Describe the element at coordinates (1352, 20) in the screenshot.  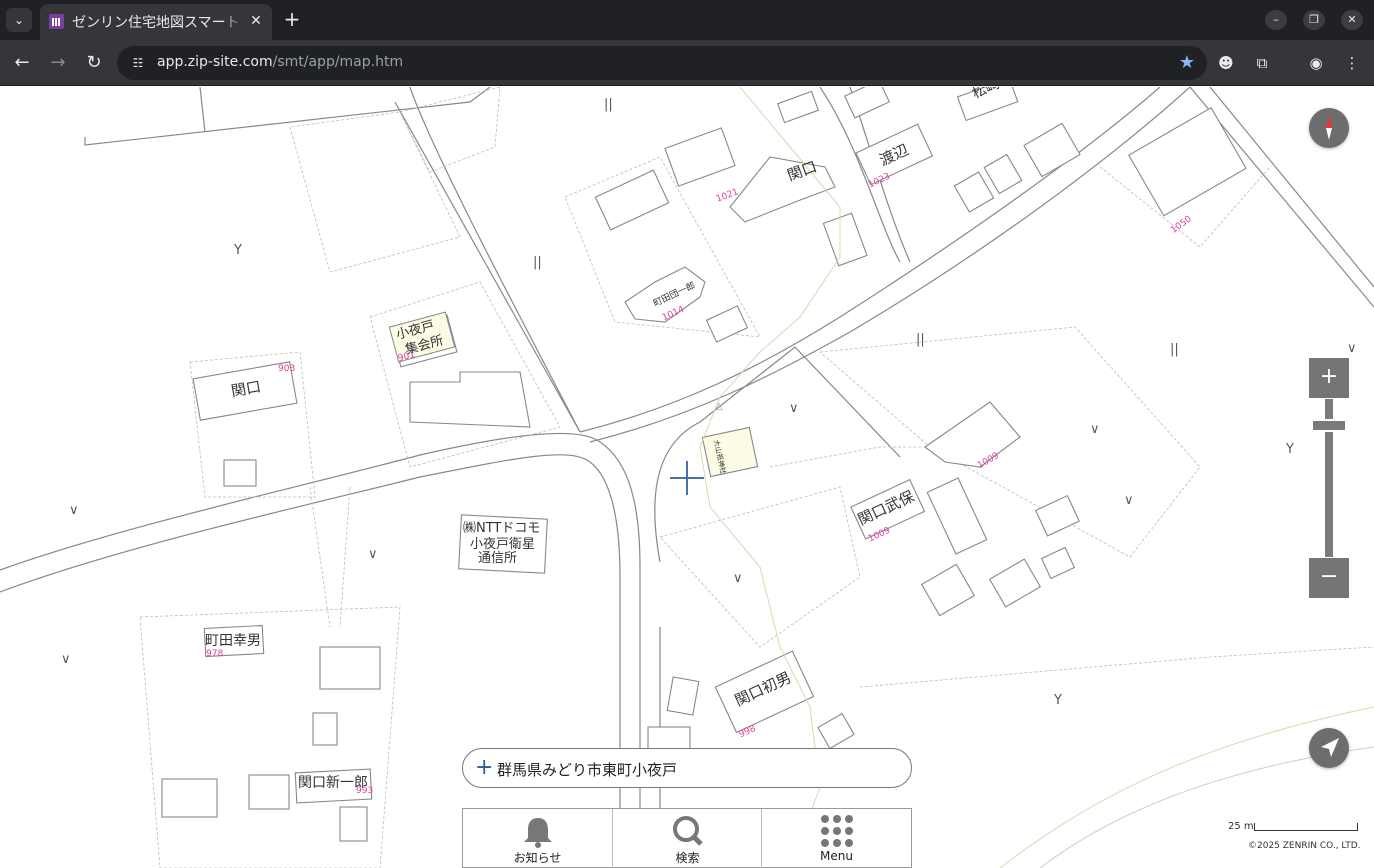
I see `close-window-button: ✕` at that location.